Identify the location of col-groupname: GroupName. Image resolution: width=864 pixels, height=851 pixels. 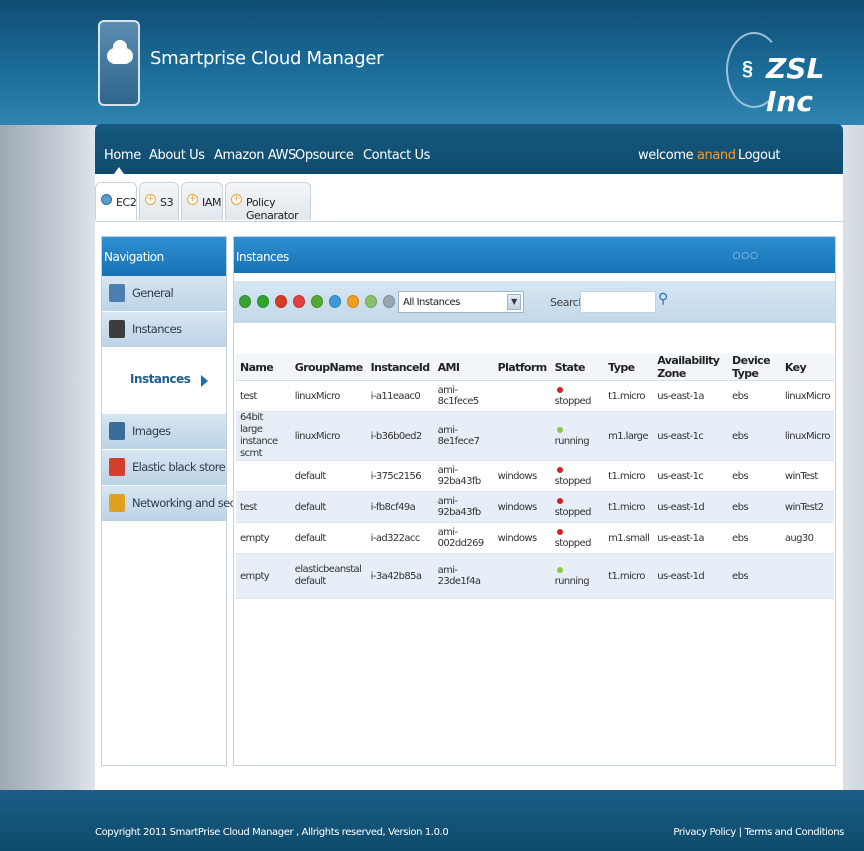
(328, 367).